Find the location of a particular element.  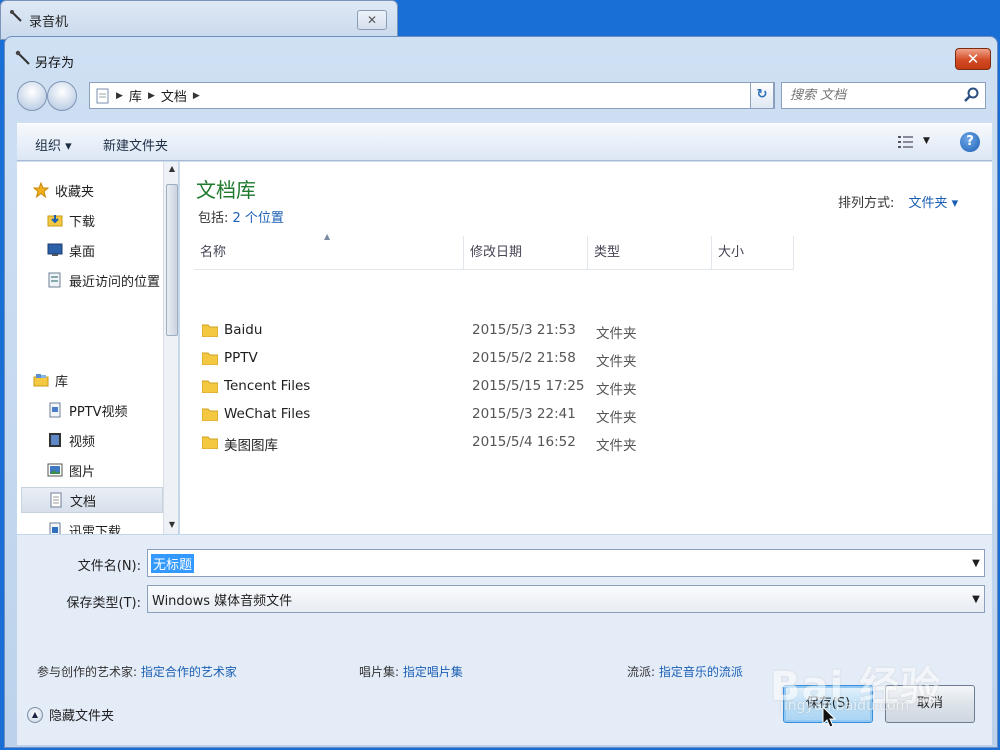

scroll-up-icon: ▲ is located at coordinates (171, 168).